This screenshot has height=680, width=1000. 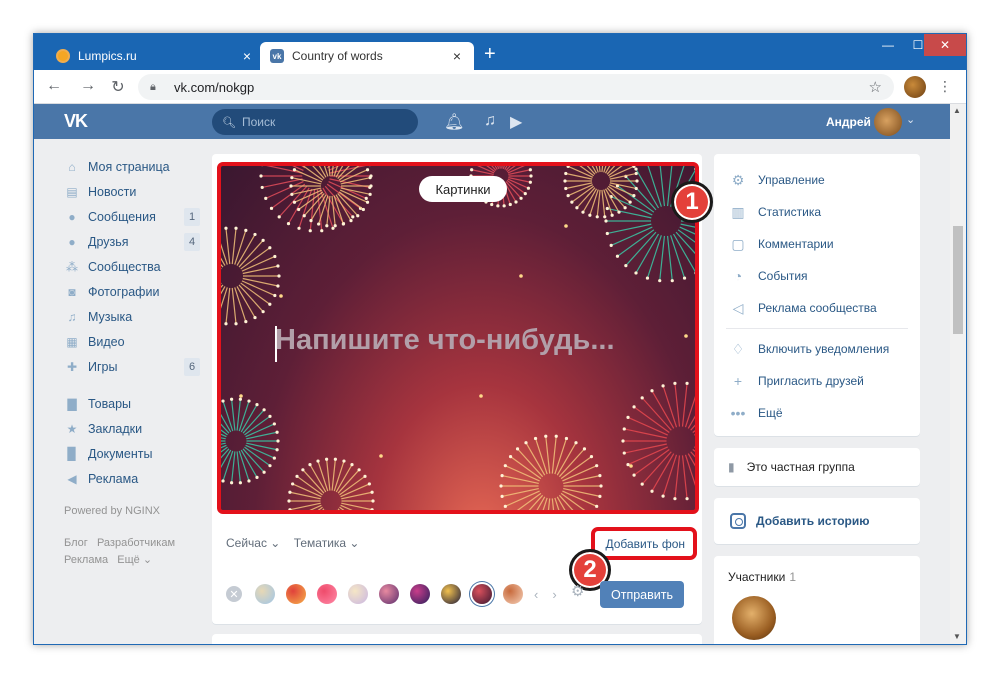 What do you see at coordinates (132, 166) in the screenshot?
I see `sidebar-item-my-page: ⌂ Моя страница` at bounding box center [132, 166].